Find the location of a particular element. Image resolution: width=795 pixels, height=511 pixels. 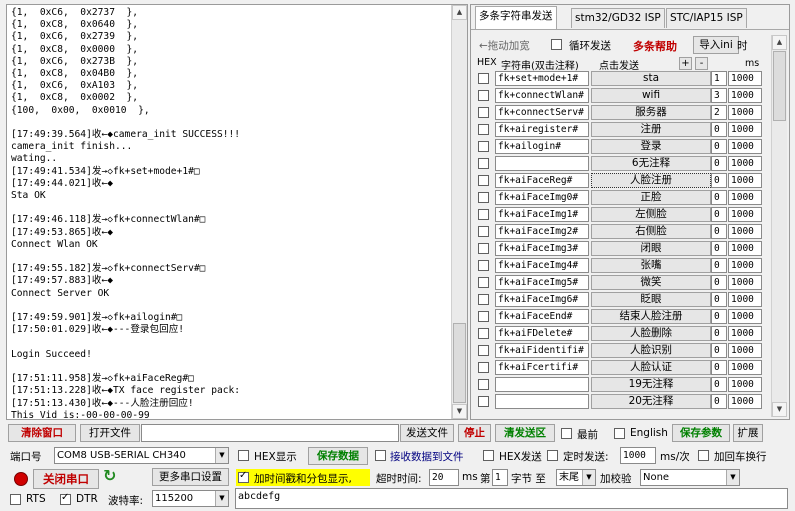

row-command-input is located at coordinates (542, 401).